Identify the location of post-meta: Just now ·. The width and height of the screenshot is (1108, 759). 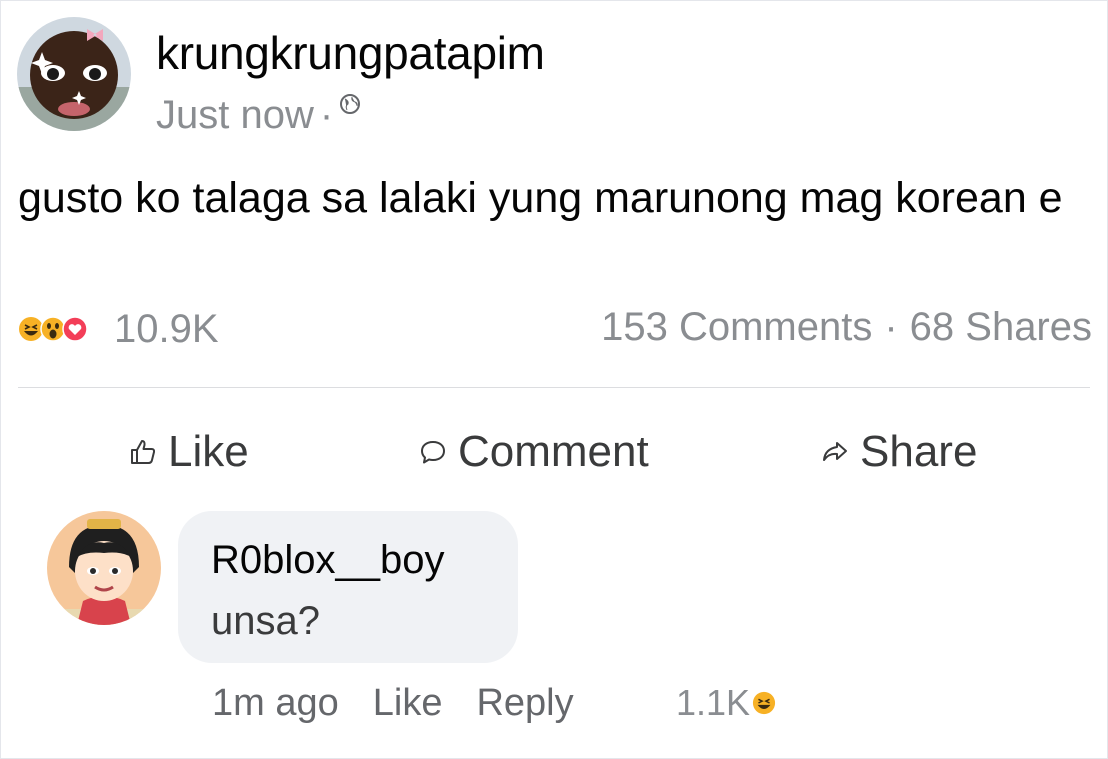
(258, 115).